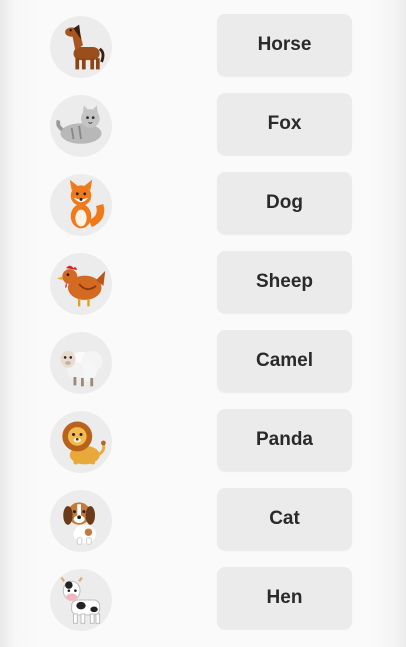  I want to click on fox-icon, so click(81, 205).